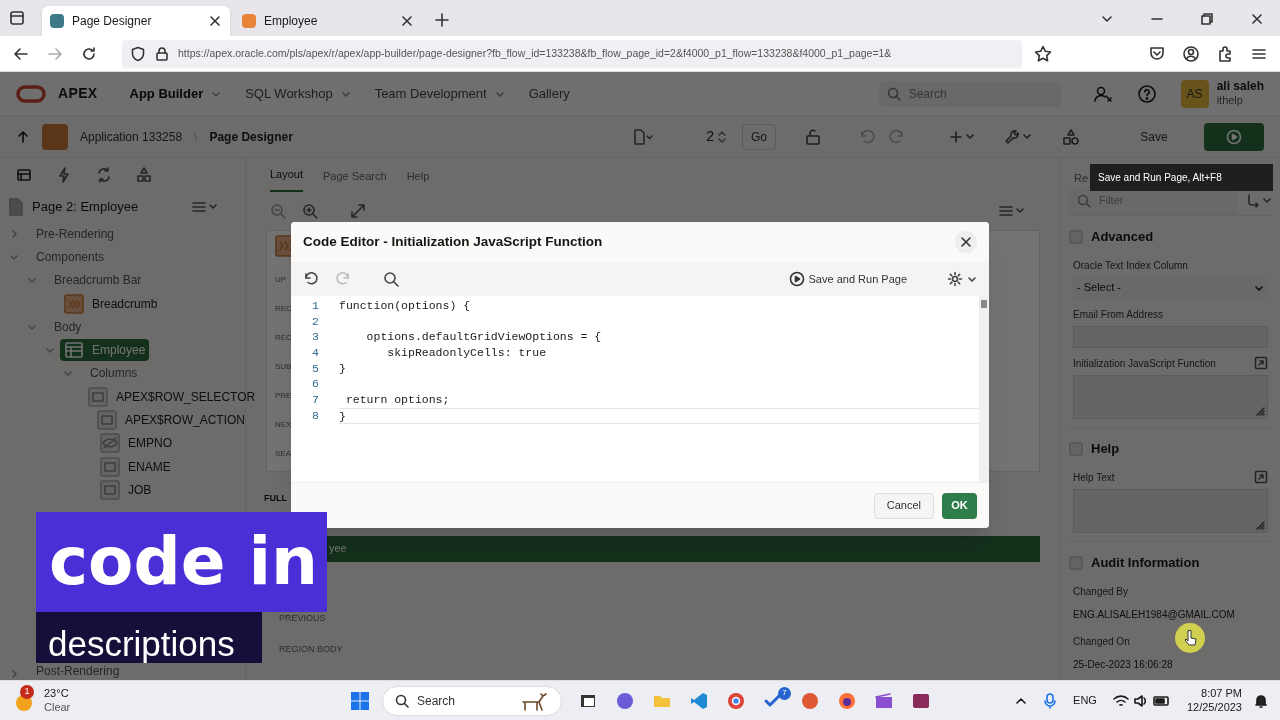 The width and height of the screenshot is (1280, 720). Describe the element at coordinates (1140, 700) in the screenshot. I see `speaker-icon` at that location.